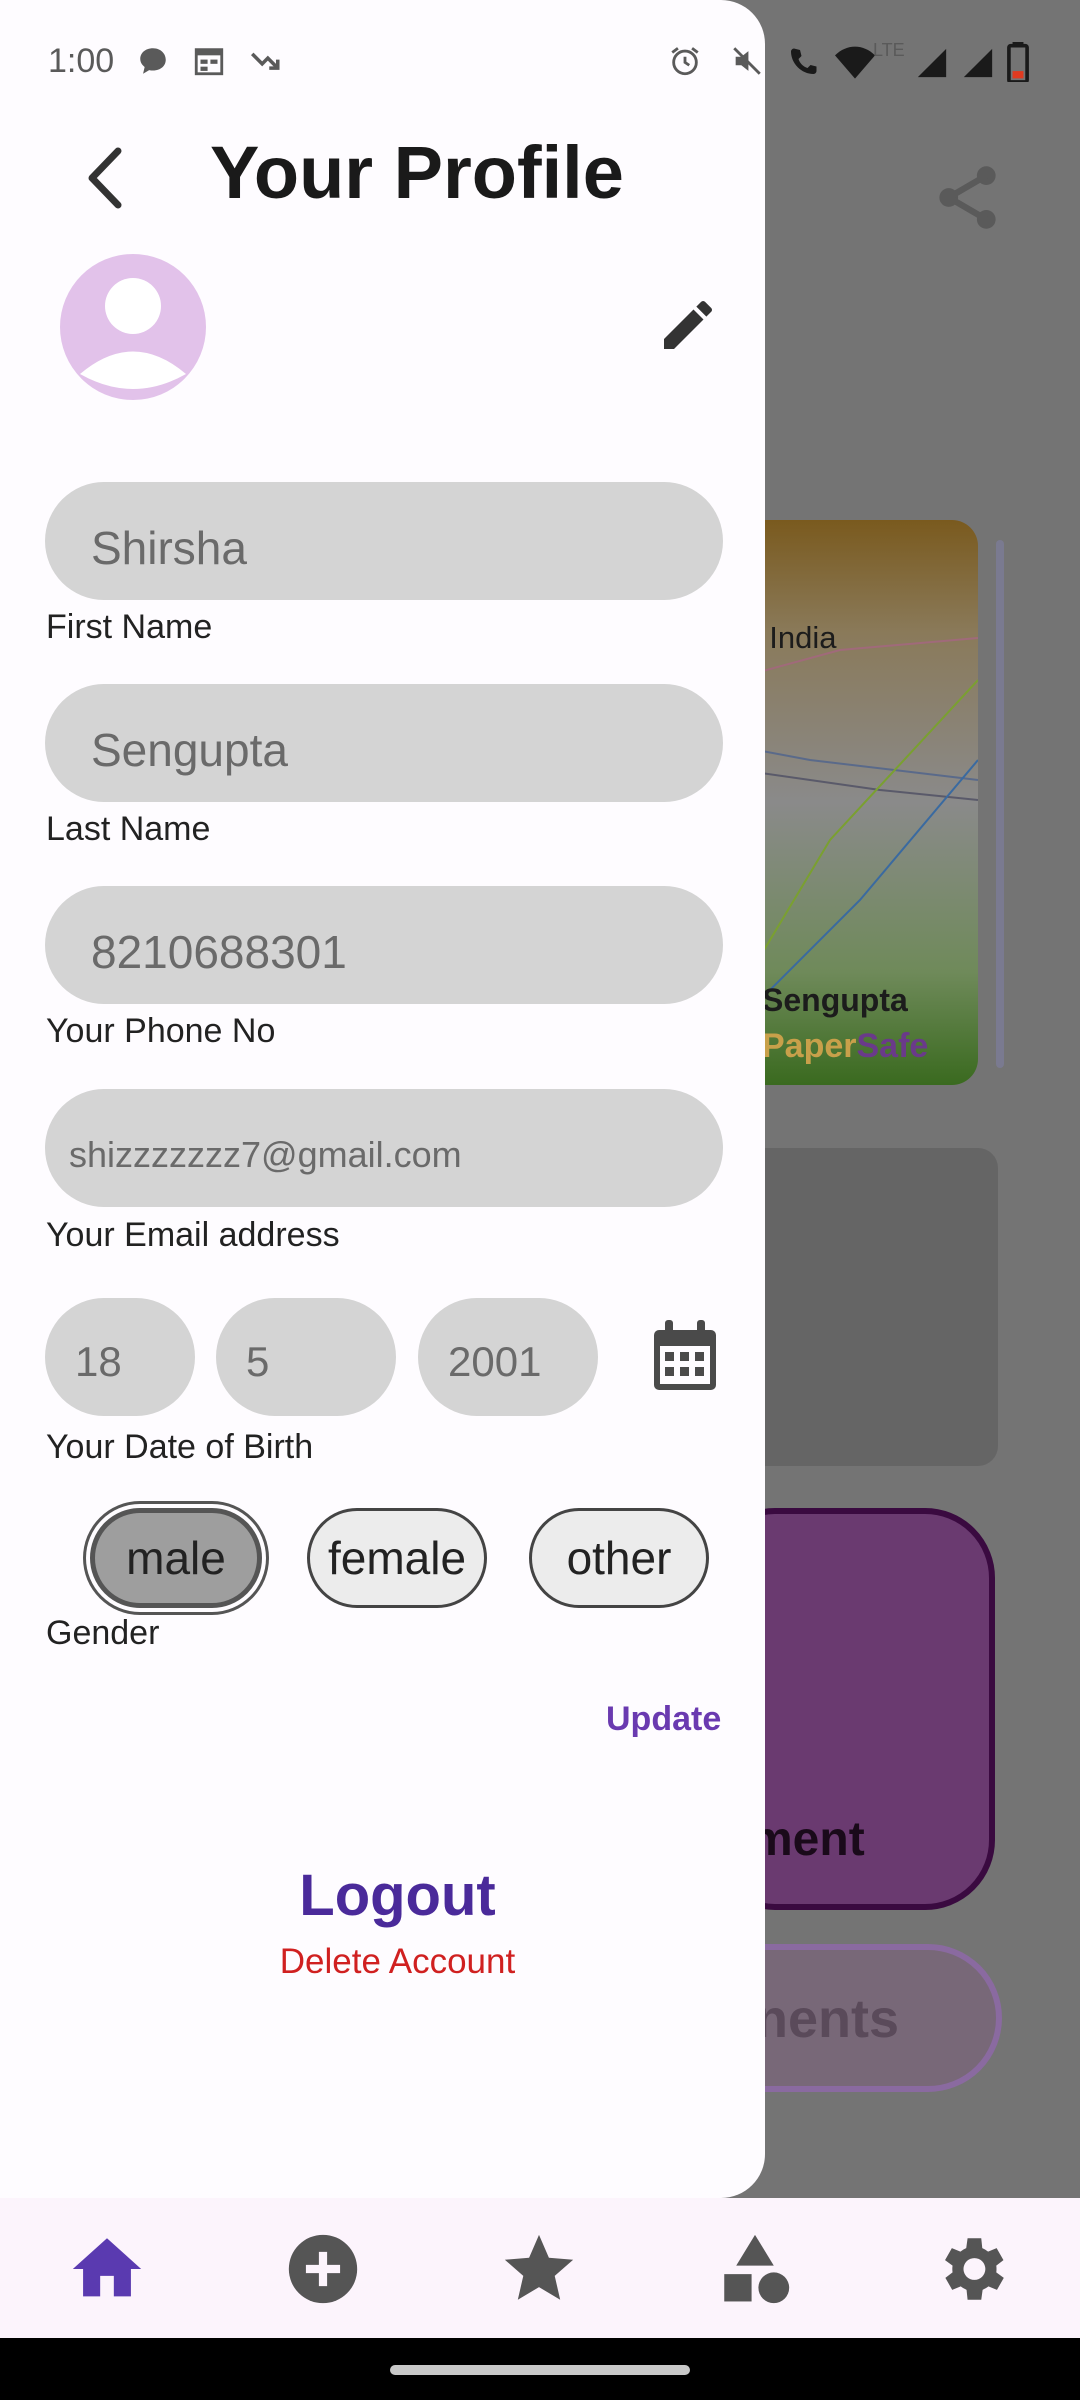 The image size is (1080, 2400). I want to click on settings-icon, so click(971, 2269).